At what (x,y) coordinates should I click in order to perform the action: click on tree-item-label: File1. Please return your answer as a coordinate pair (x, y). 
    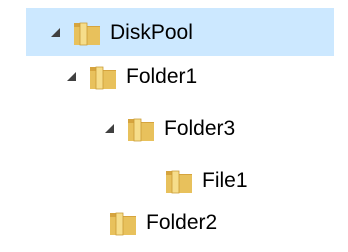
    Looking at the image, I should click on (225, 180).